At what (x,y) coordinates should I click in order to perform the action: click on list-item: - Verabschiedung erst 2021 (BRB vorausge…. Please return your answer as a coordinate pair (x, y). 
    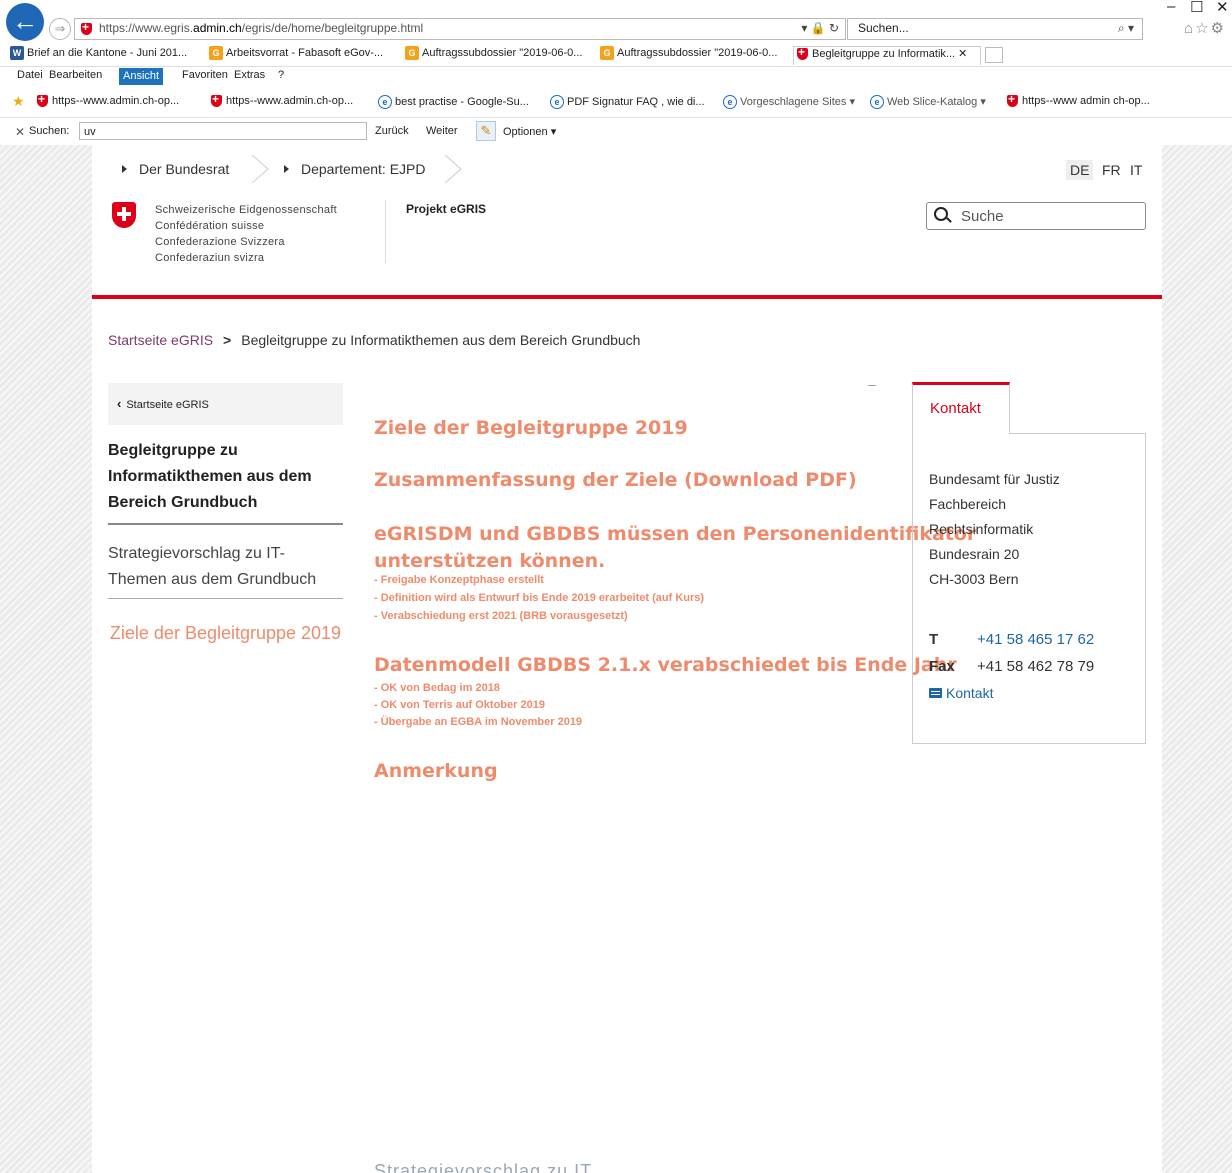
    Looking at the image, I should click on (501, 616).